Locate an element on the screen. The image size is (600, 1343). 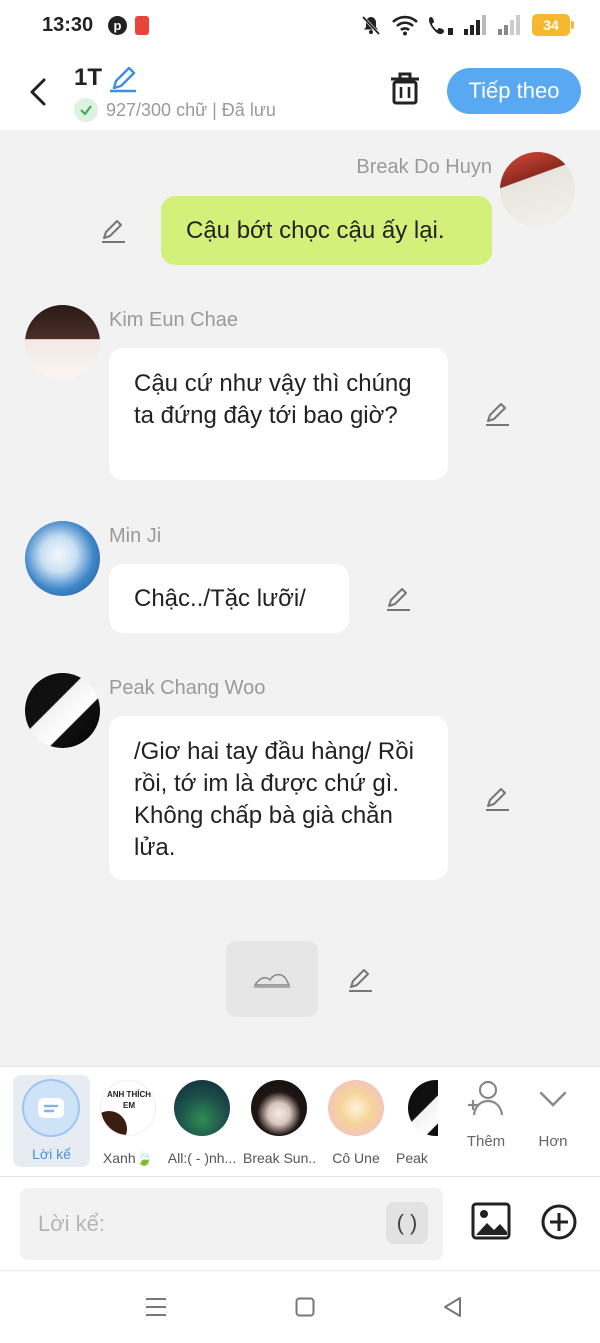
image-sketch-icon is located at coordinates (272, 980).